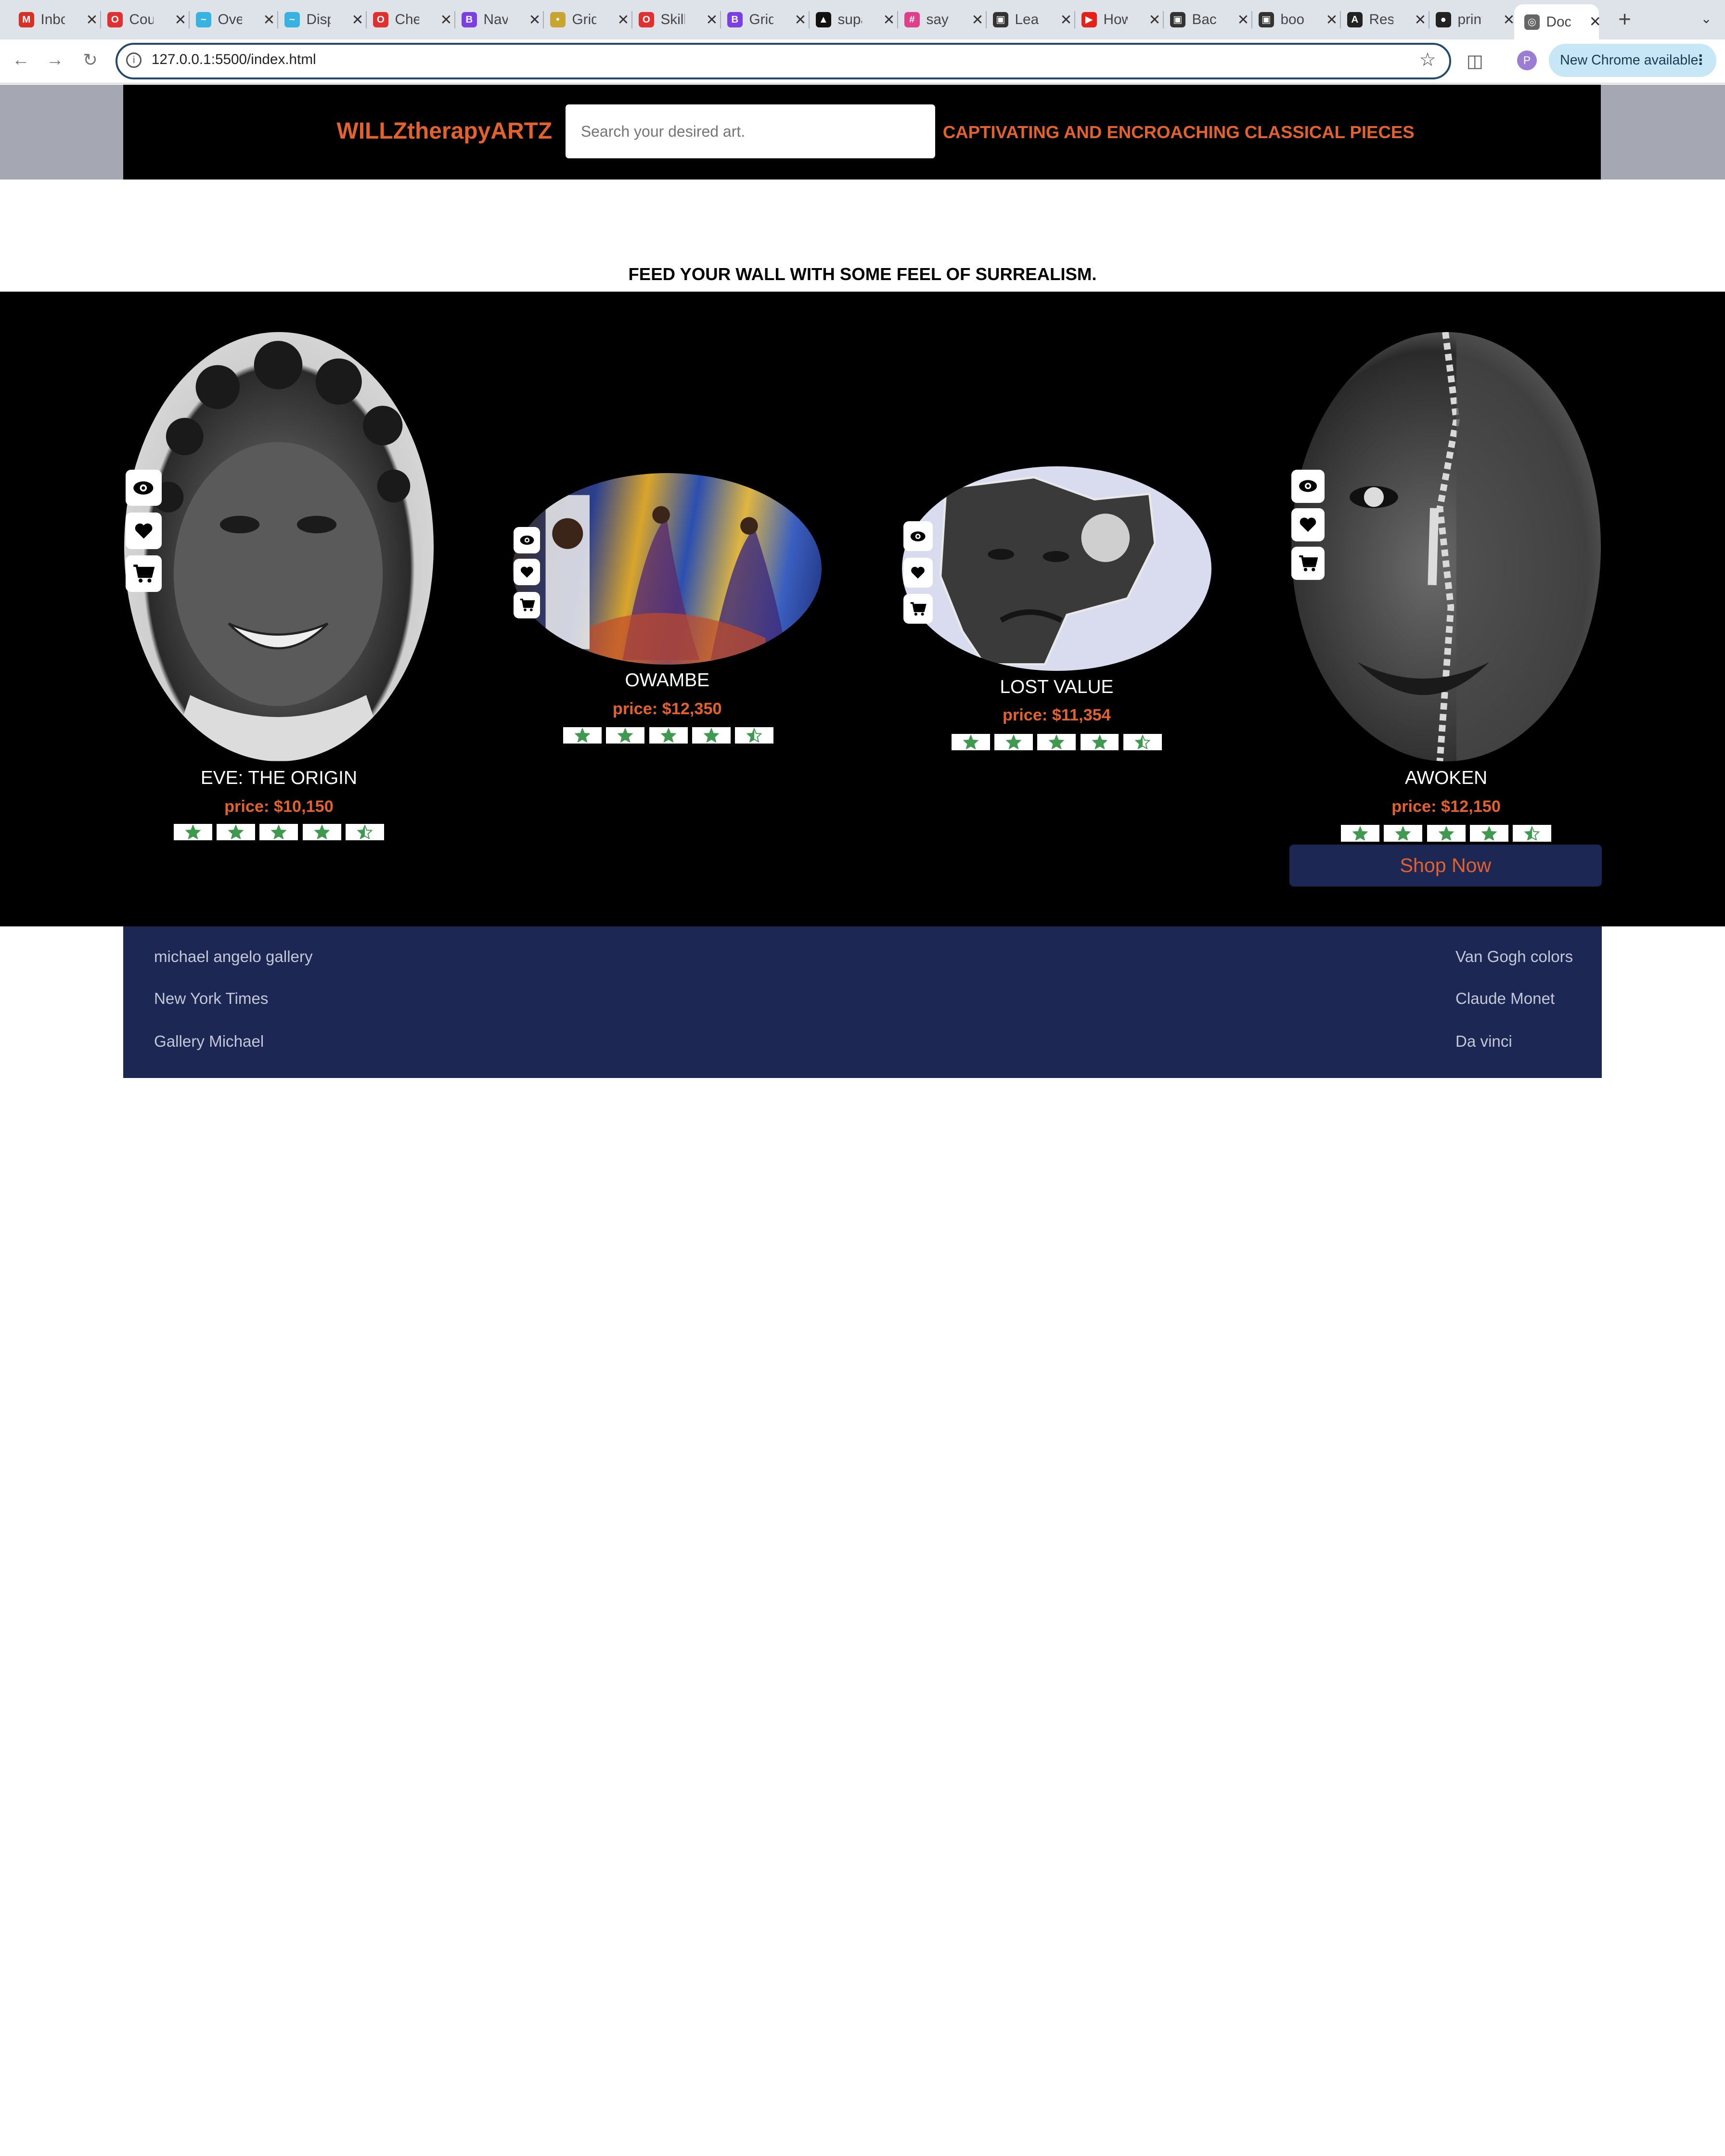  What do you see at coordinates (1632, 60) in the screenshot?
I see `chrome-update-button: New Chrome available ⋮` at bounding box center [1632, 60].